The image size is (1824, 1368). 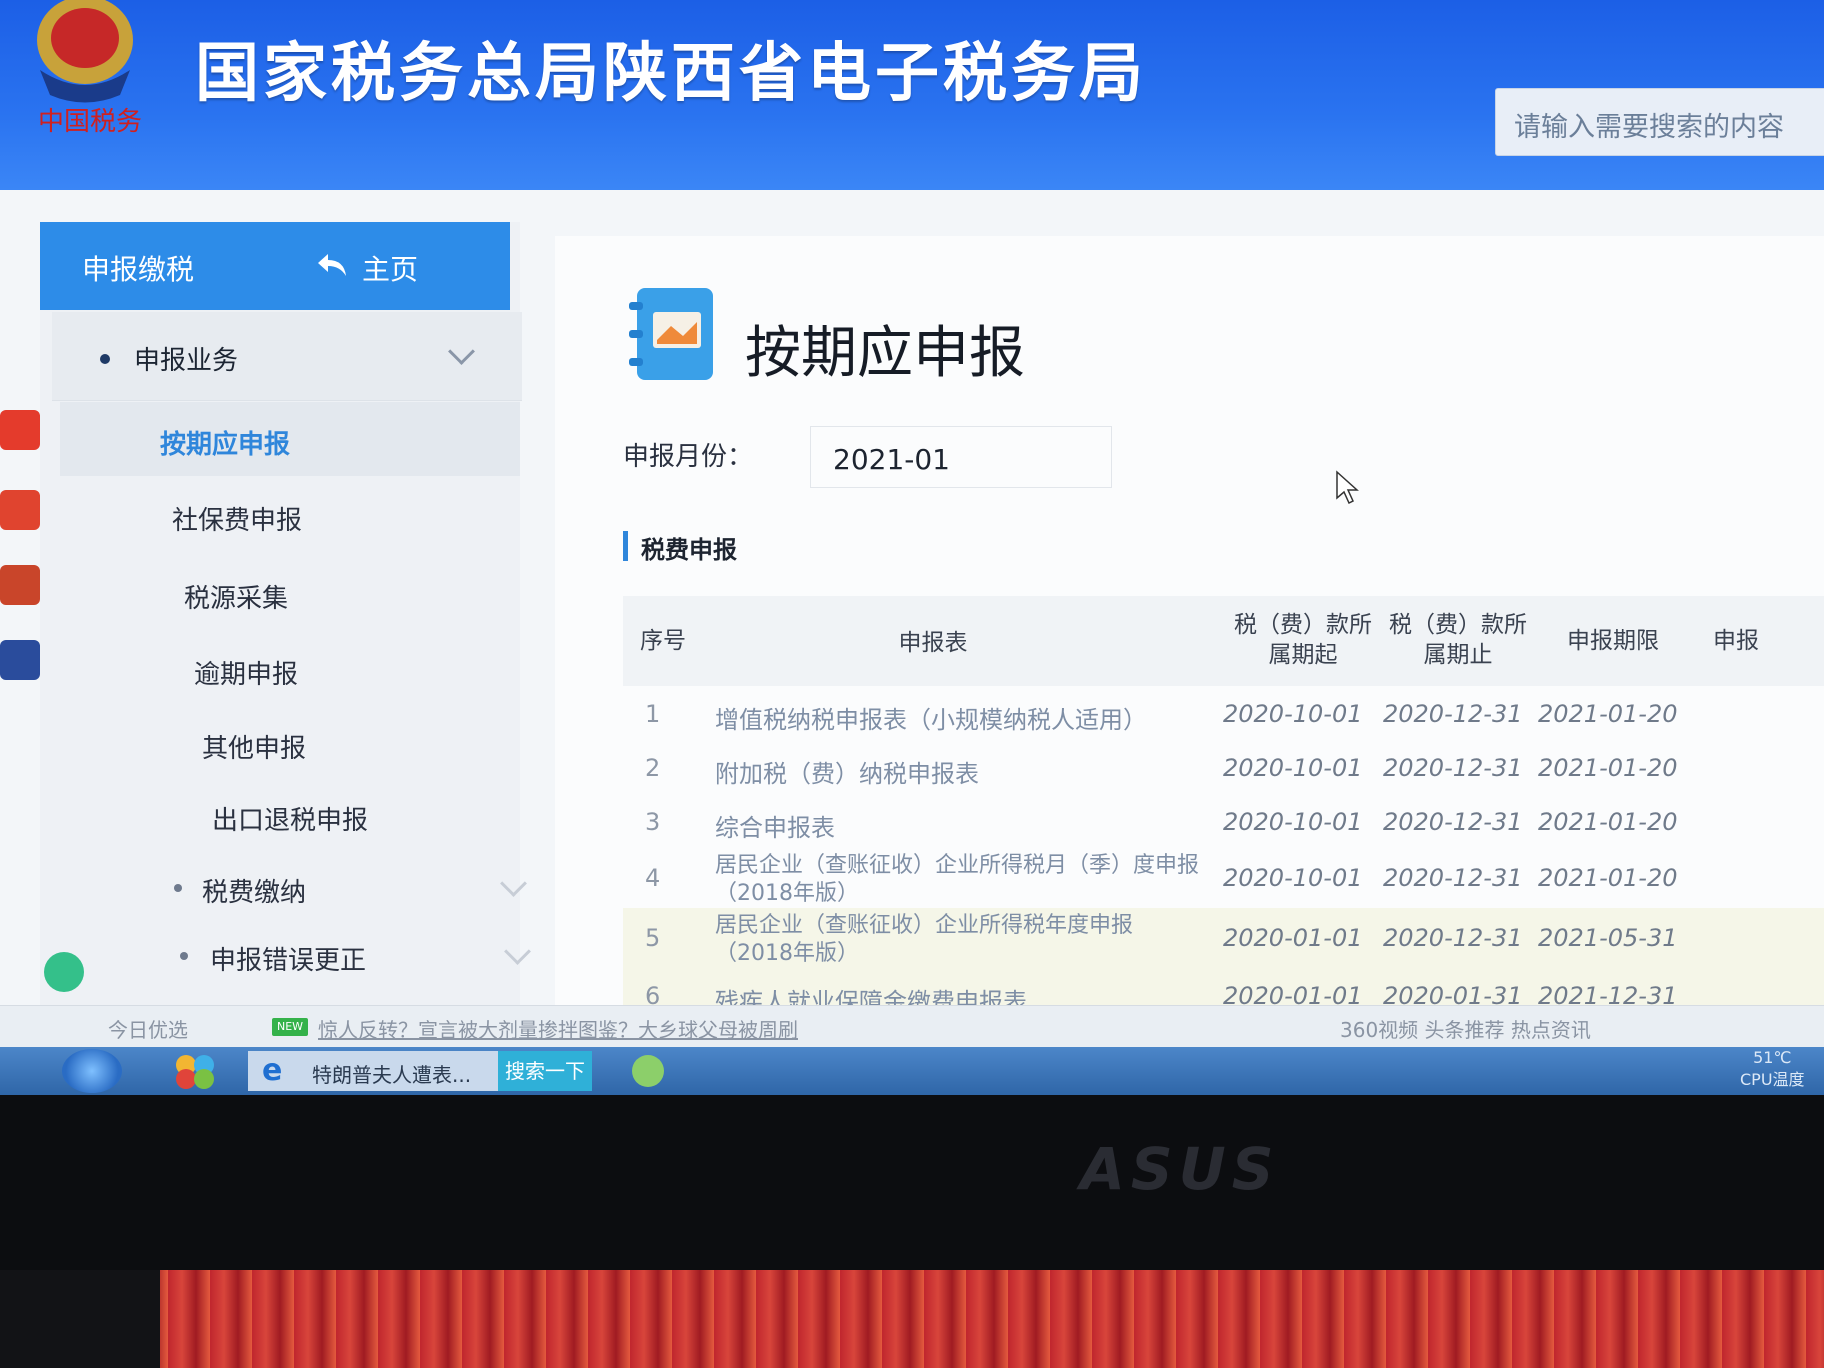 What do you see at coordinates (671, 334) in the screenshot?
I see `report-book-icon` at bounding box center [671, 334].